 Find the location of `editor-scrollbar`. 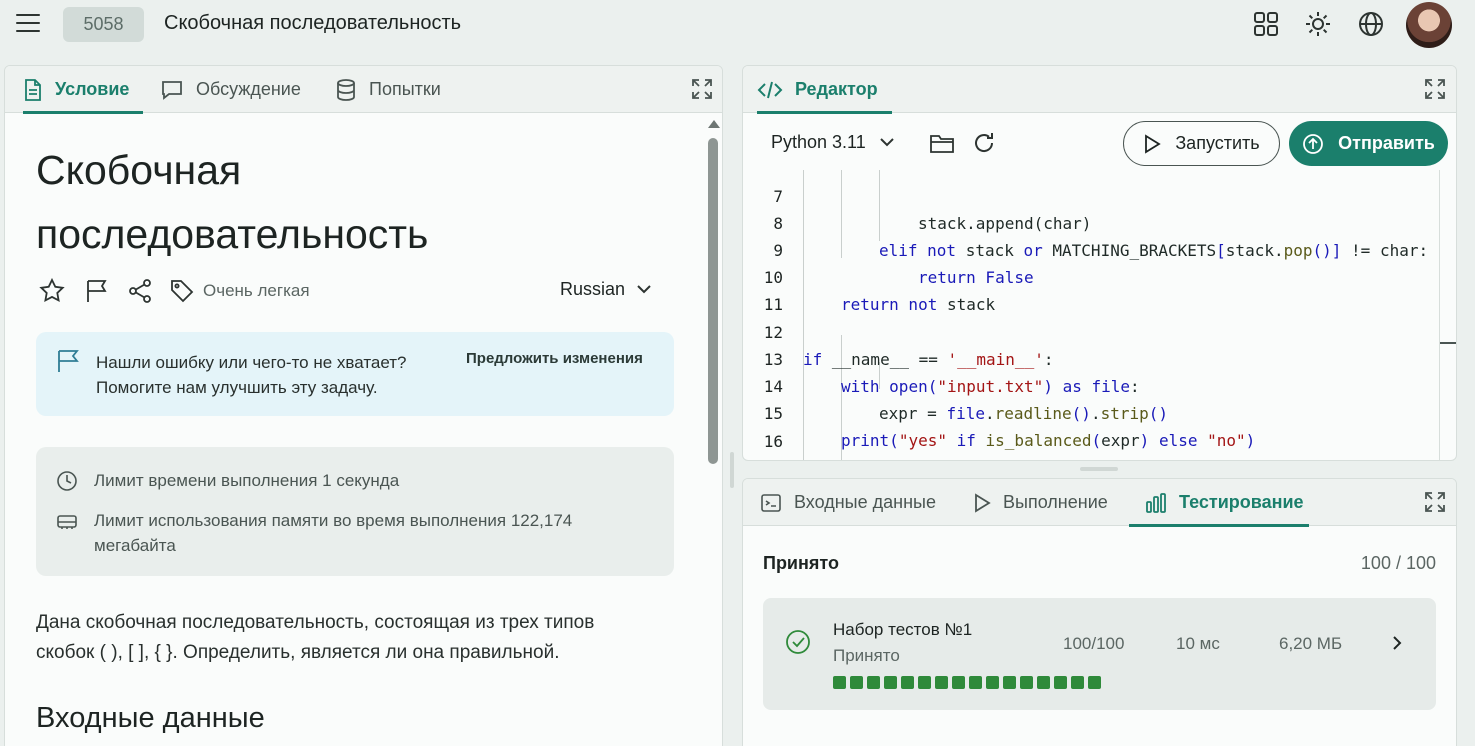

editor-scrollbar is located at coordinates (1439, 315).